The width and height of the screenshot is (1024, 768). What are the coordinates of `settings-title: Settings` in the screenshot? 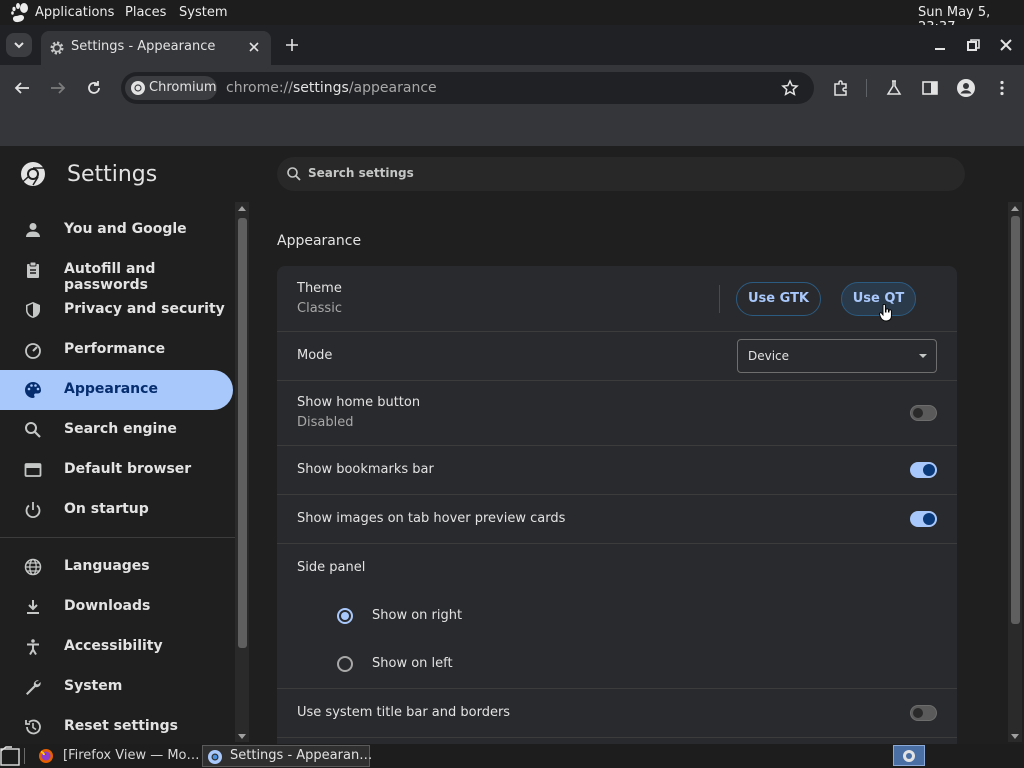 It's located at (112, 174).